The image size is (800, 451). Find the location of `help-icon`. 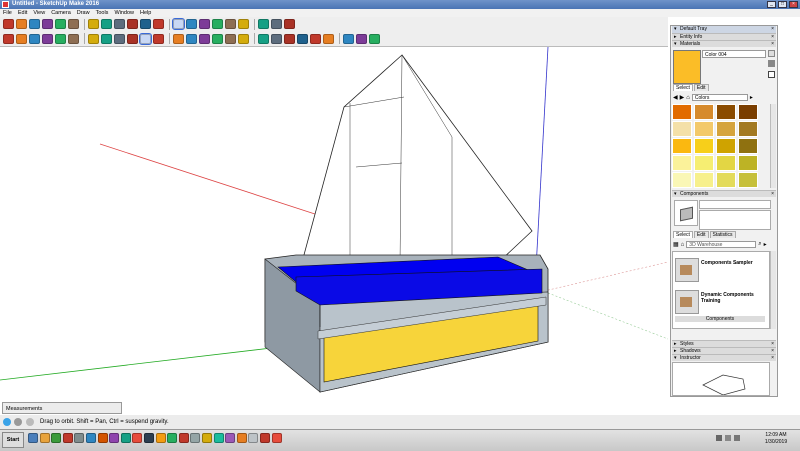

help-icon is located at coordinates (30, 422).